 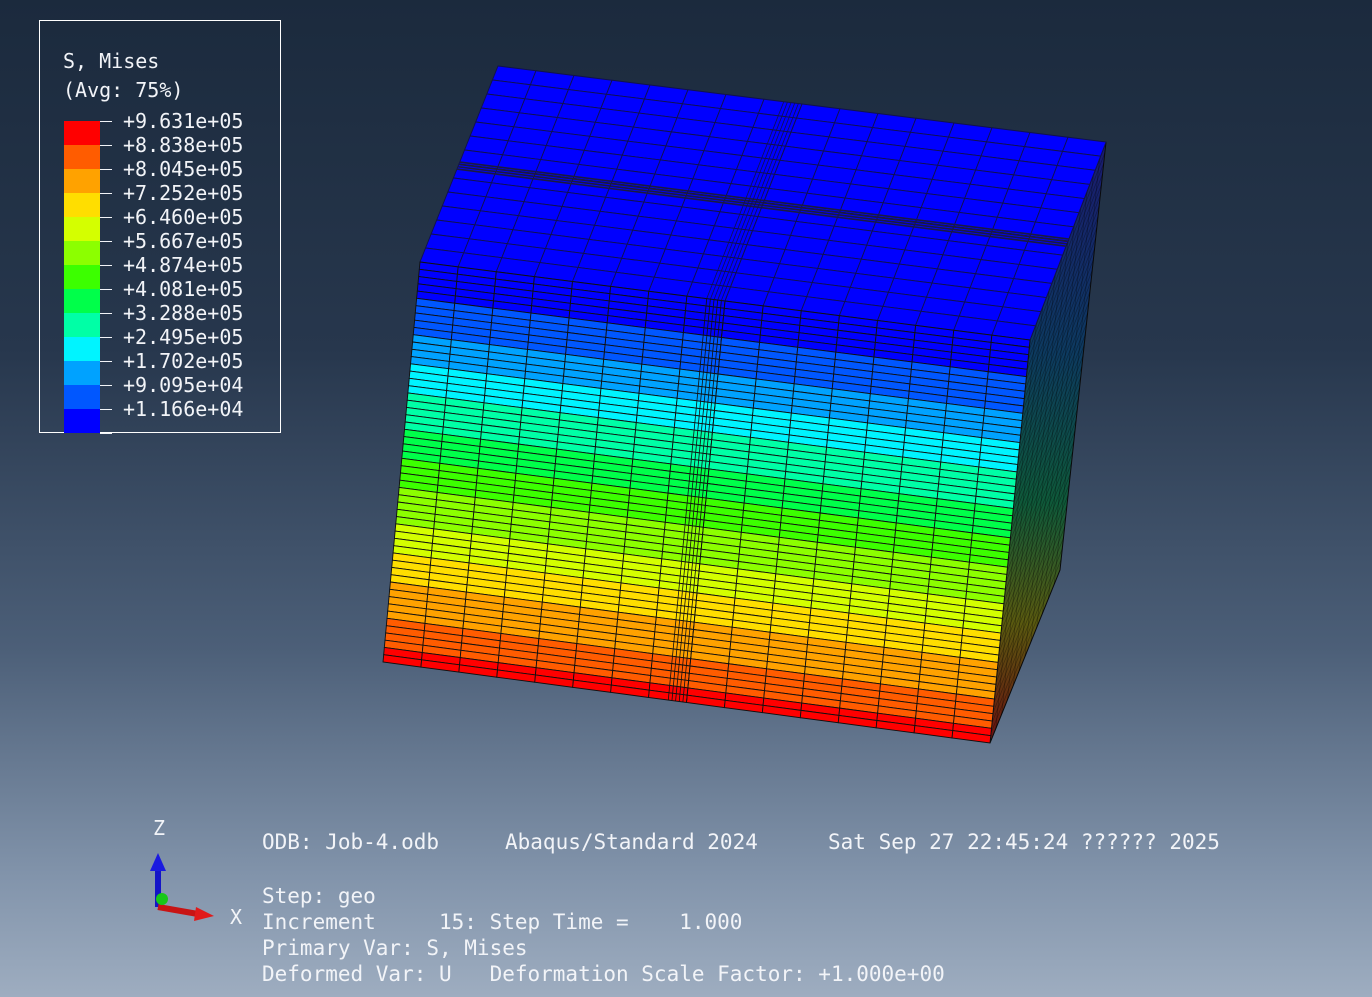 I want to click on increment-info: Increment 15: Step Time = 1.000, so click(x=502, y=922).